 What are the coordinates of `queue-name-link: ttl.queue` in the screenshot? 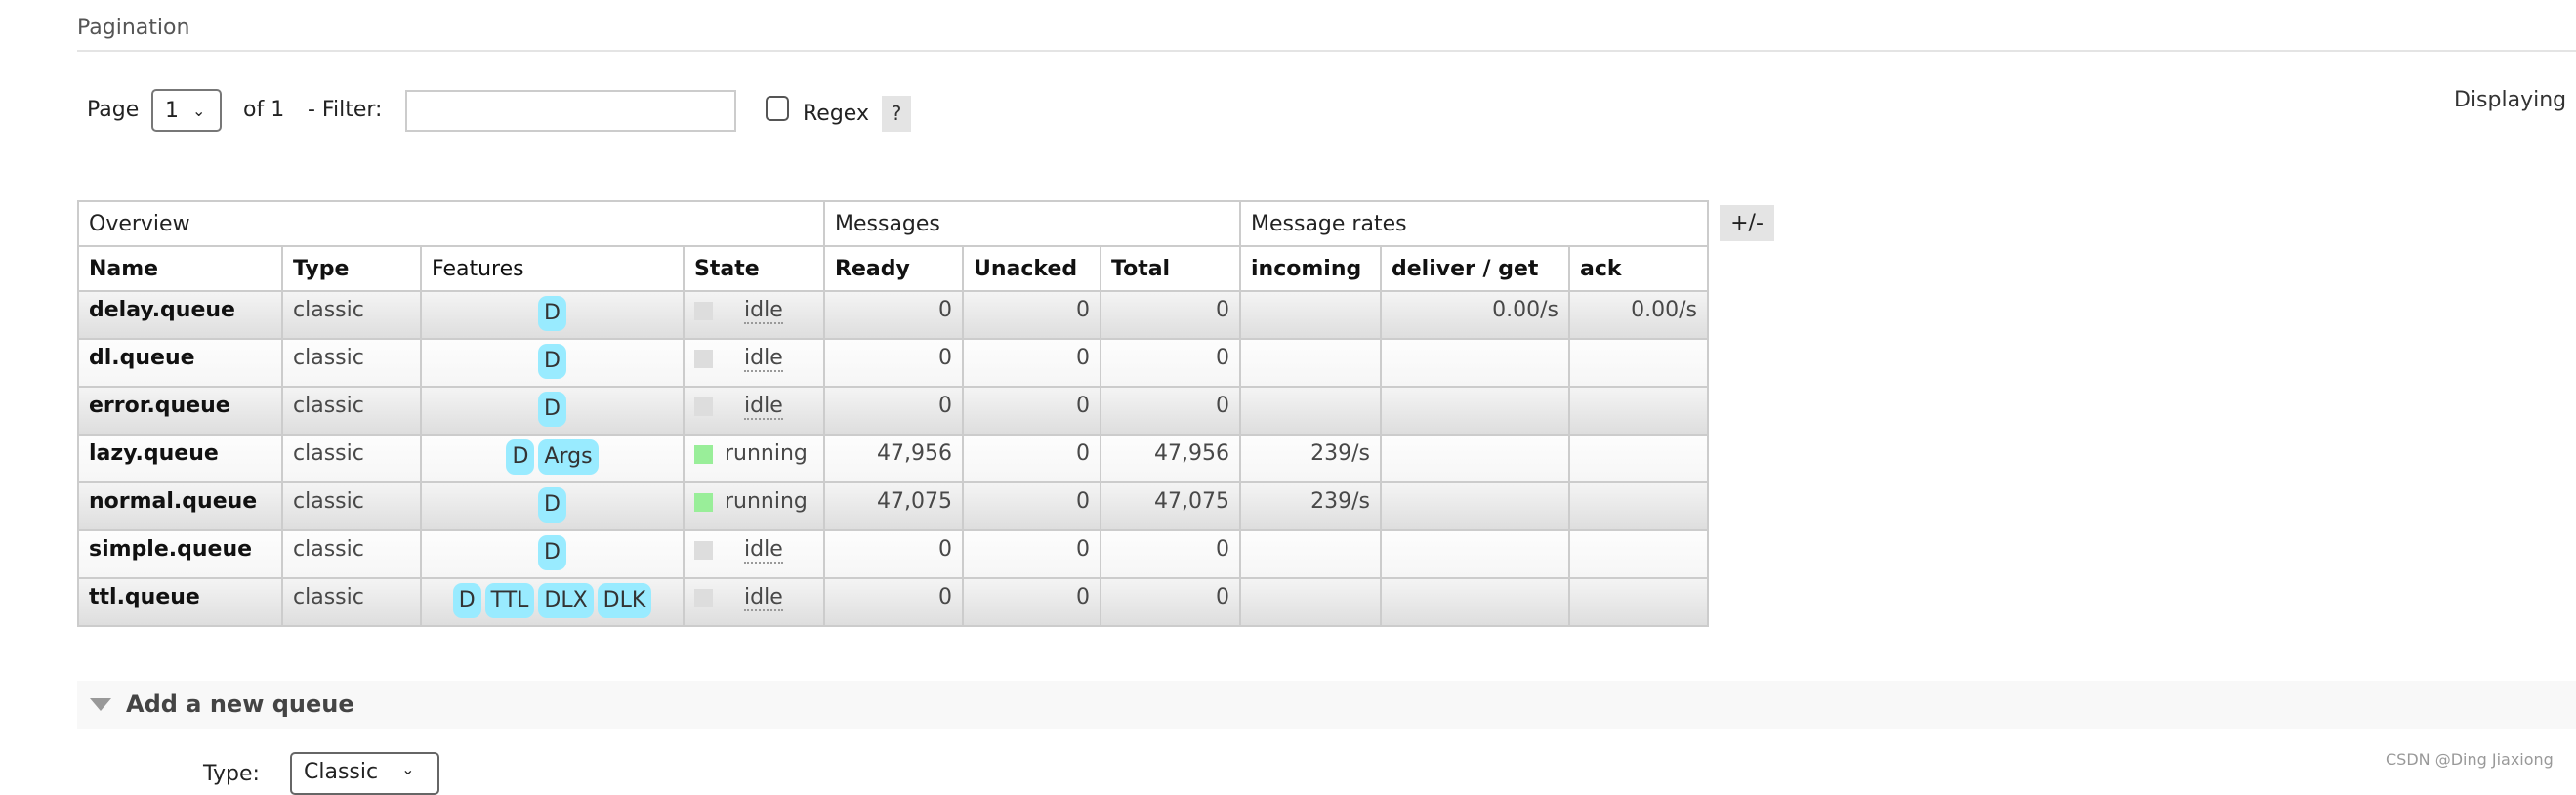 It's located at (180, 602).